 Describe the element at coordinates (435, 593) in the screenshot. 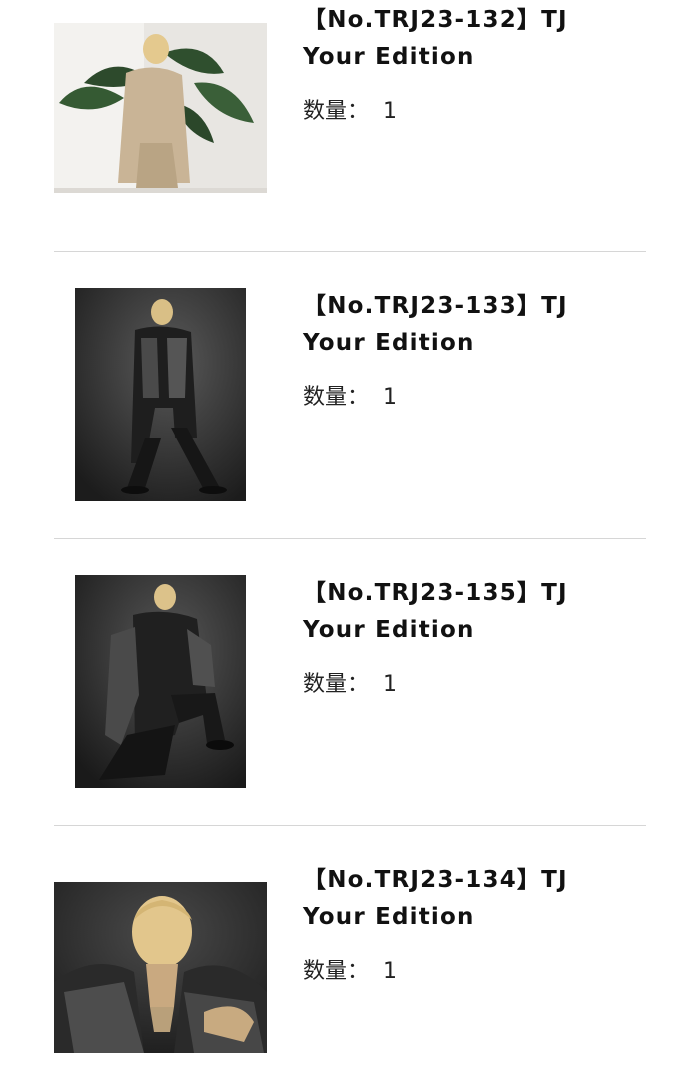

I see `product-title-line1: 【No.TRJ23-135】TJ` at that location.